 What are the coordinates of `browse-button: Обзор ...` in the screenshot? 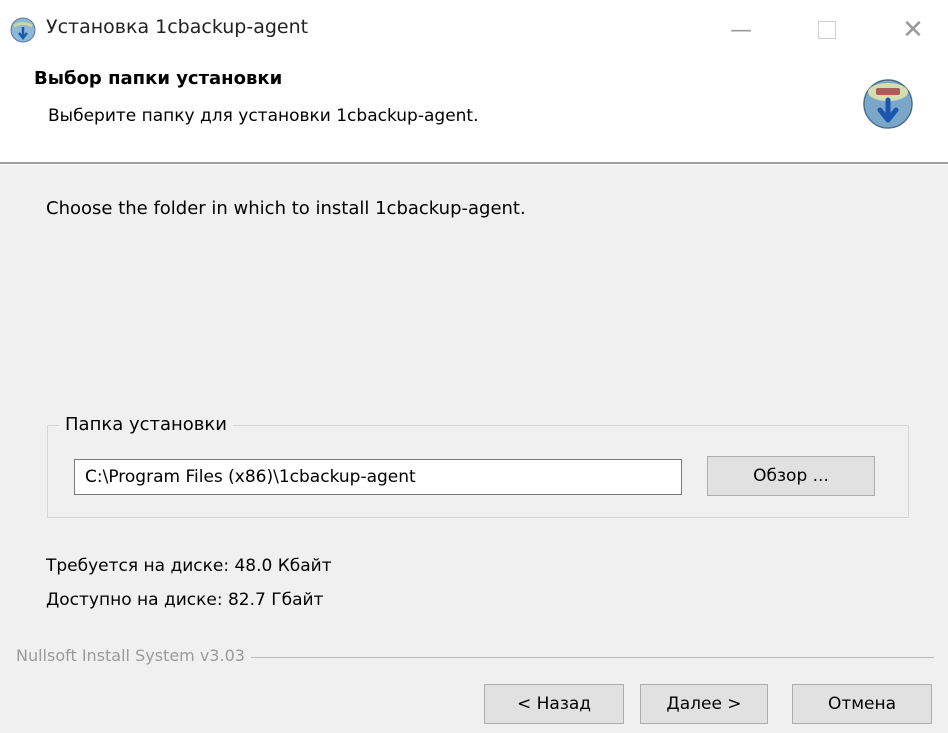 It's located at (791, 476).